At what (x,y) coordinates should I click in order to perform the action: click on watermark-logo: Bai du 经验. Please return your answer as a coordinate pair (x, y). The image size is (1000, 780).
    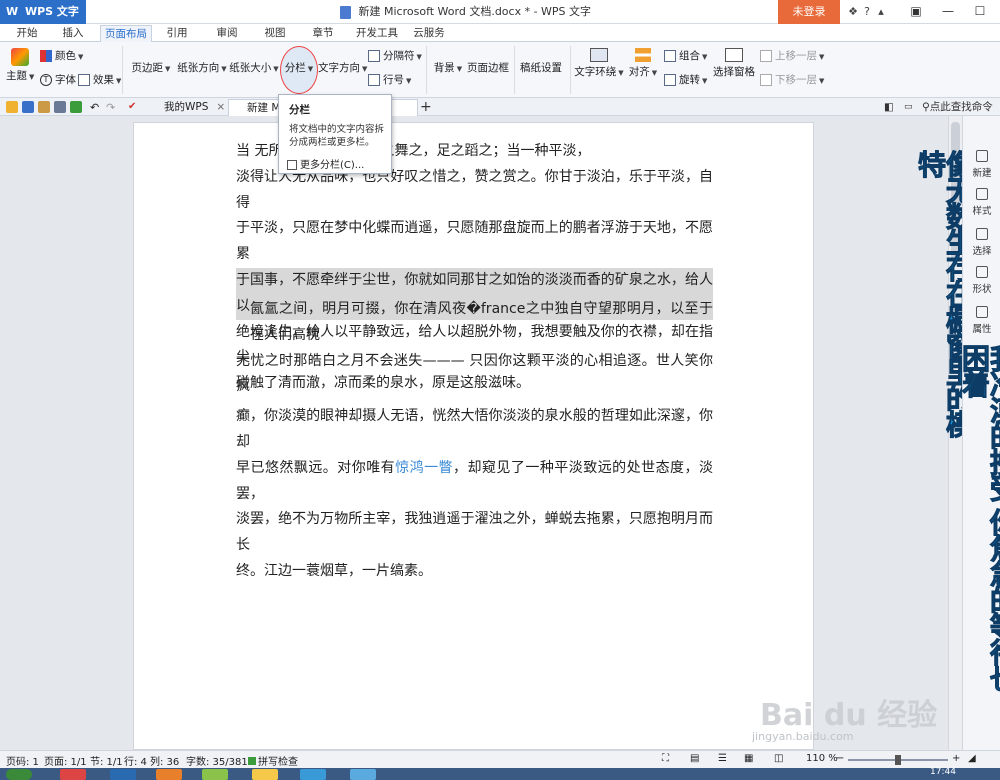
    Looking at the image, I should click on (849, 715).